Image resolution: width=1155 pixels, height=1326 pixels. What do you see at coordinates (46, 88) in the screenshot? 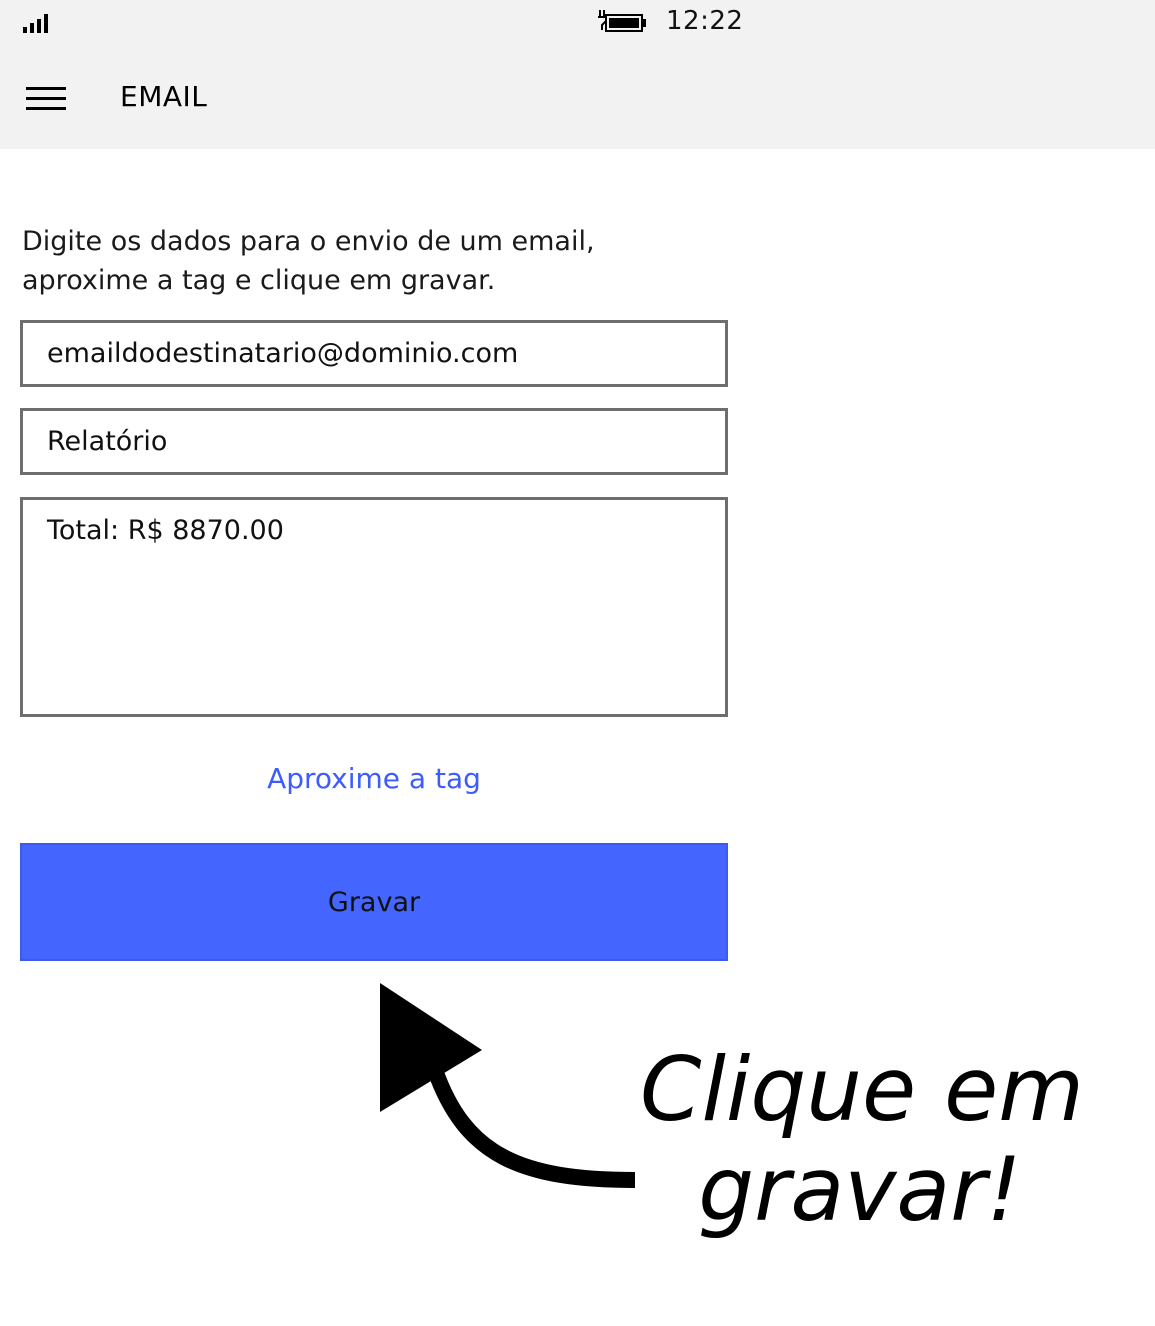
I see `hamburger-menu-icon` at bounding box center [46, 88].